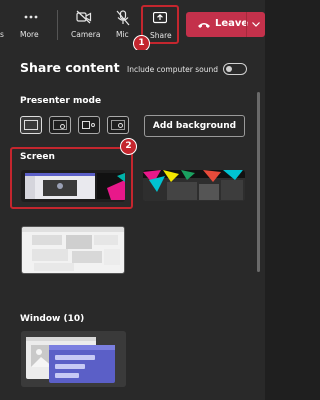 The width and height of the screenshot is (320, 400). What do you see at coordinates (204, 25) in the screenshot?
I see `phone-hangup-icon` at bounding box center [204, 25].